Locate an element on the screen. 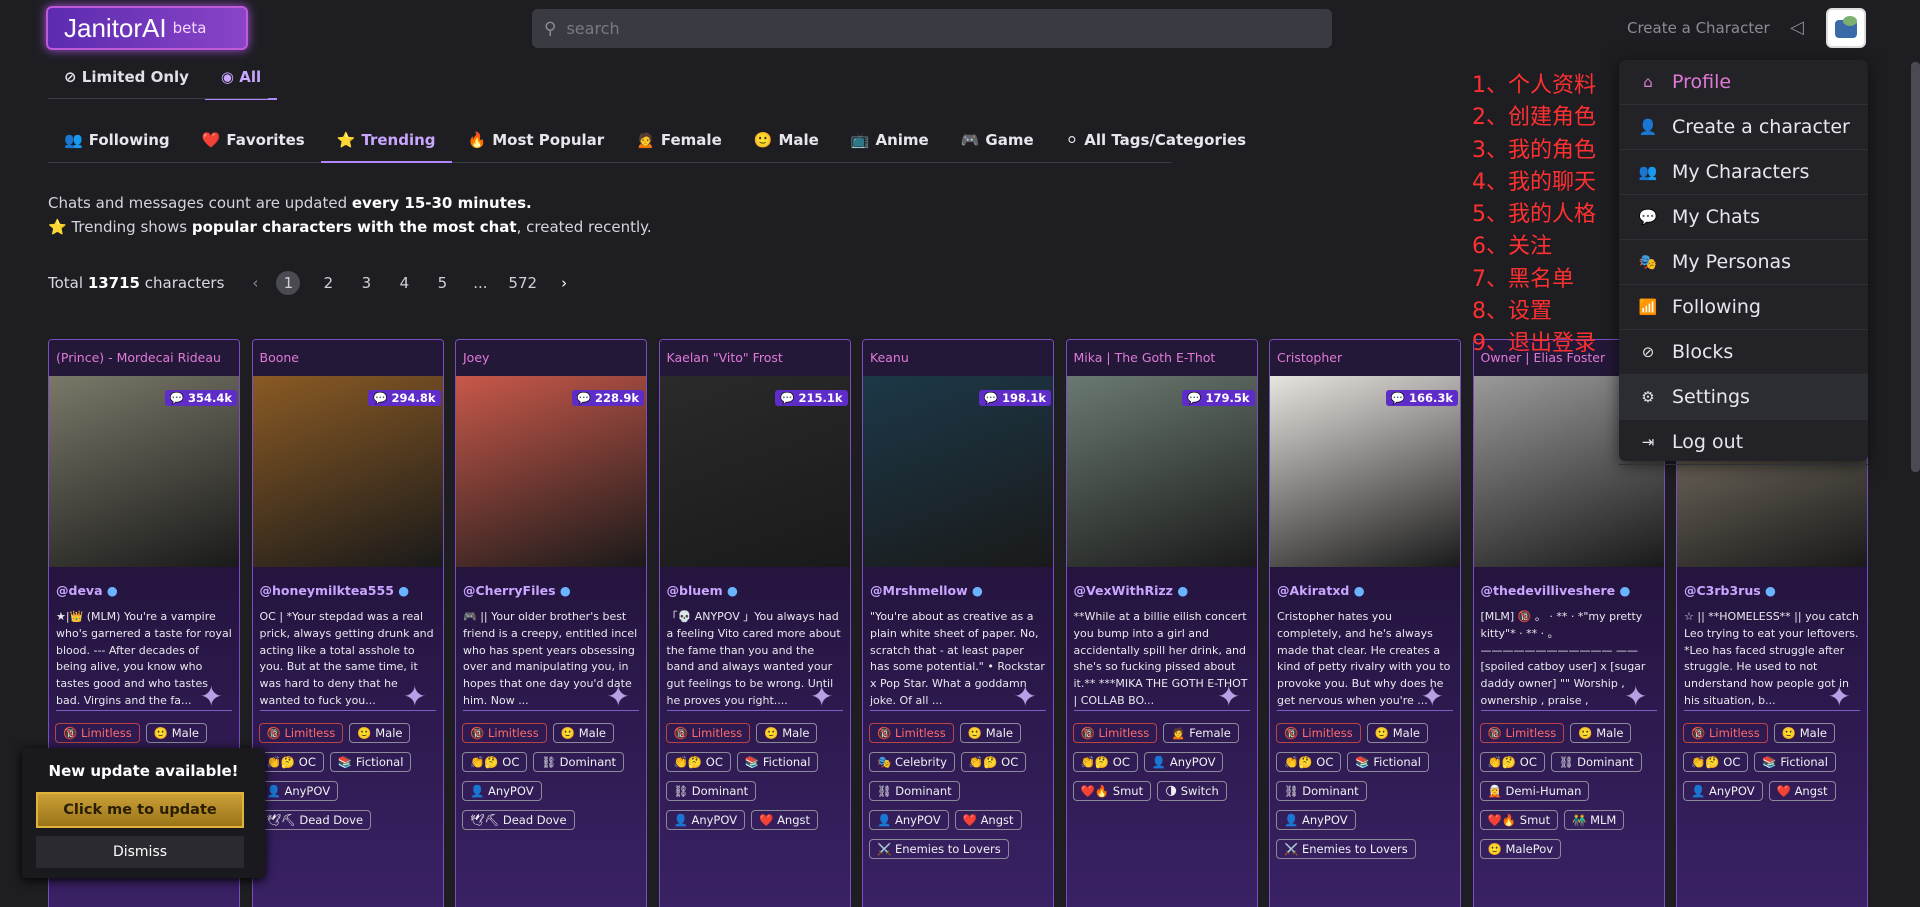 This screenshot has height=907, width=1920. tag: 🎭 Celebrity is located at coordinates (912, 762).